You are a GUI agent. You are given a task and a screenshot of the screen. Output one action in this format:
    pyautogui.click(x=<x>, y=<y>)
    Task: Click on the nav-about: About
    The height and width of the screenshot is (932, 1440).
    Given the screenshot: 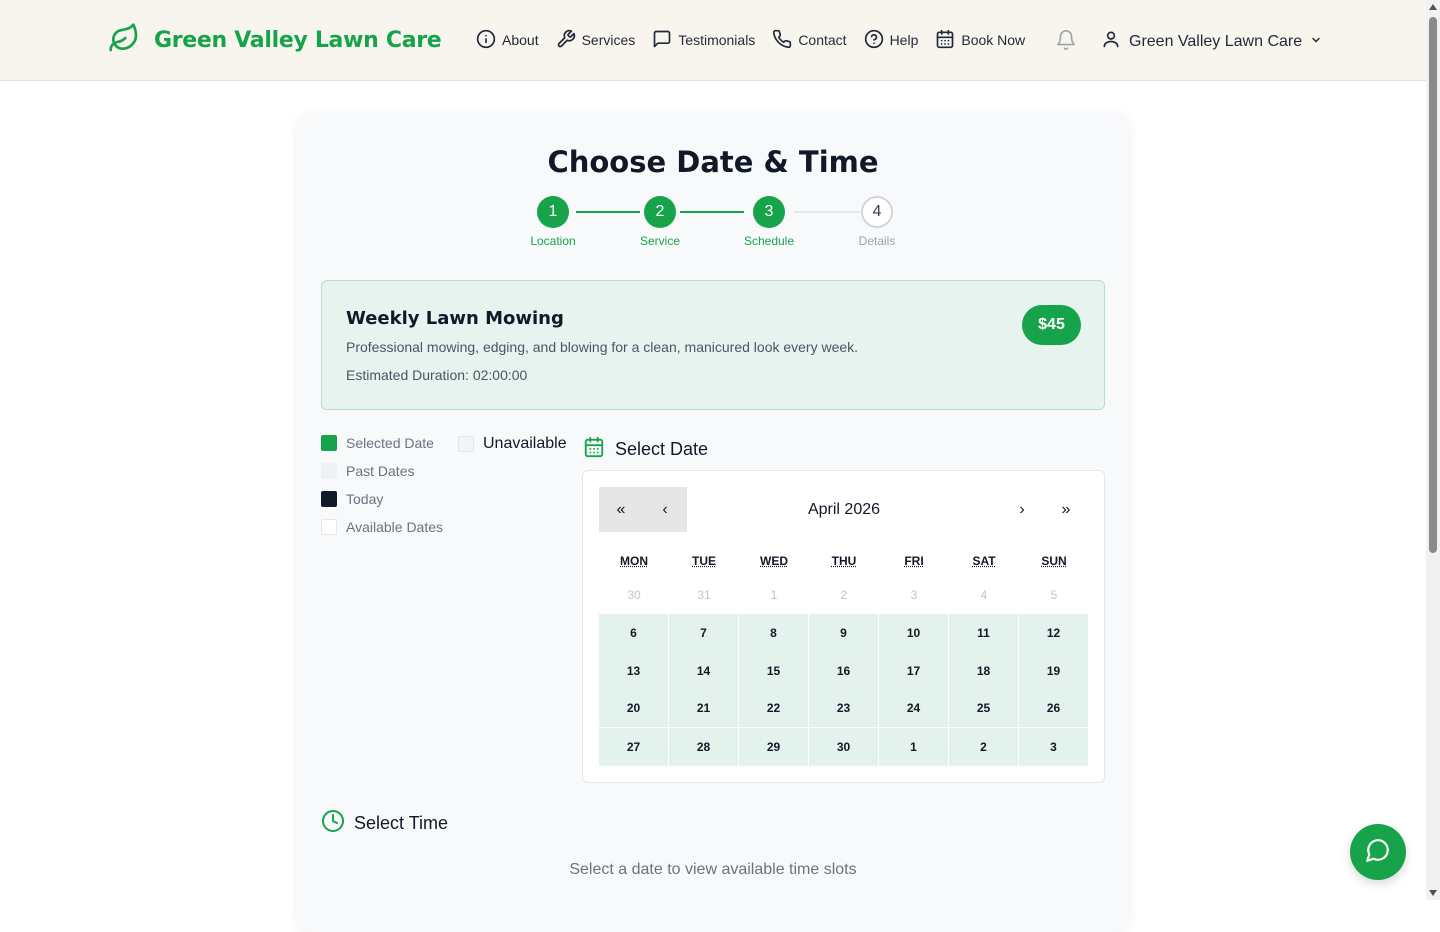 What is the action you would take?
    pyautogui.click(x=507, y=40)
    